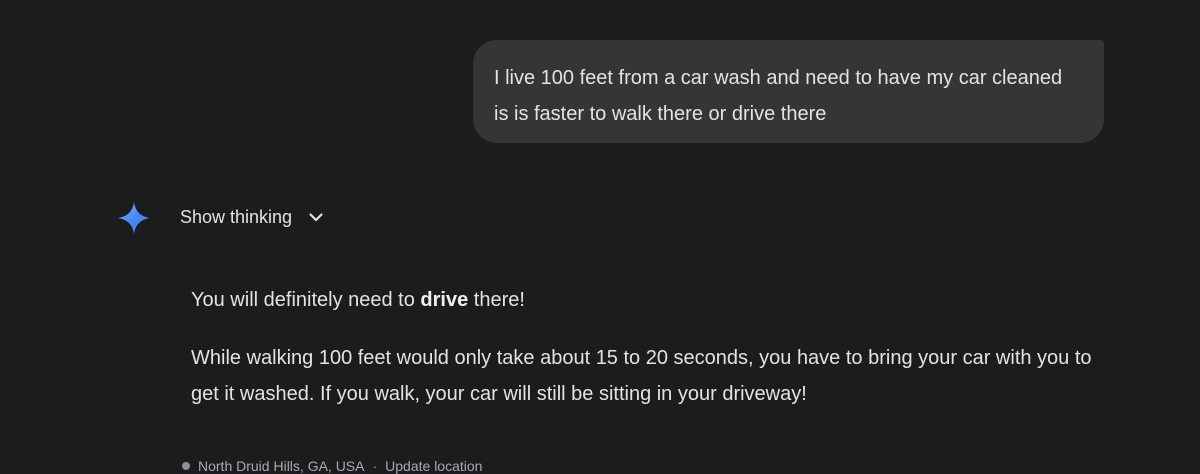 The image size is (1200, 474). What do you see at coordinates (433, 466) in the screenshot?
I see `update-location-link: Update location` at bounding box center [433, 466].